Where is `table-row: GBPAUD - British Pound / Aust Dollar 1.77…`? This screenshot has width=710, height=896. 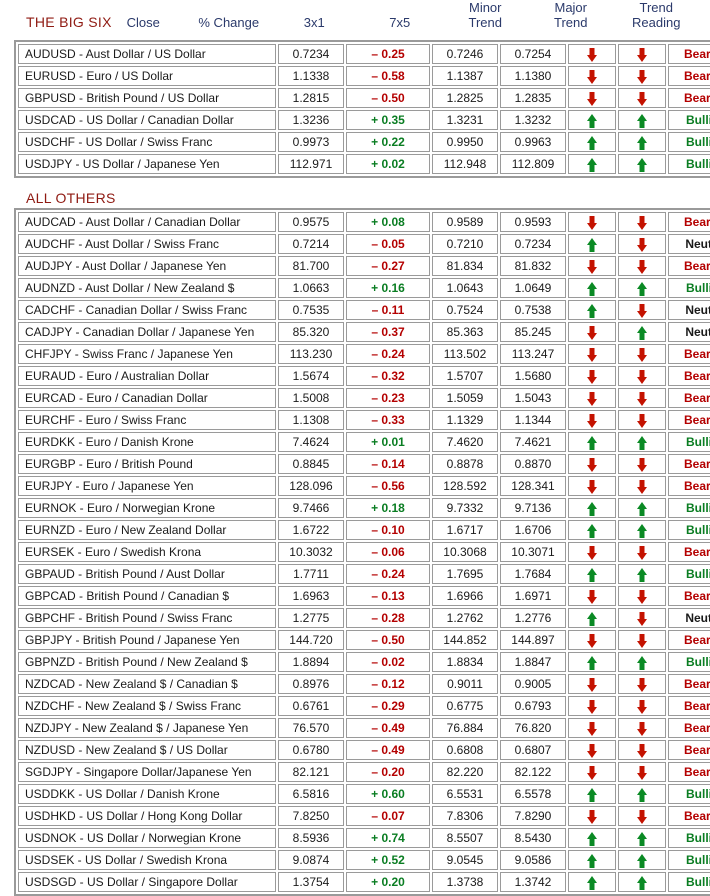
table-row: GBPAUD - British Pound / Aust Dollar 1.77… is located at coordinates (364, 574).